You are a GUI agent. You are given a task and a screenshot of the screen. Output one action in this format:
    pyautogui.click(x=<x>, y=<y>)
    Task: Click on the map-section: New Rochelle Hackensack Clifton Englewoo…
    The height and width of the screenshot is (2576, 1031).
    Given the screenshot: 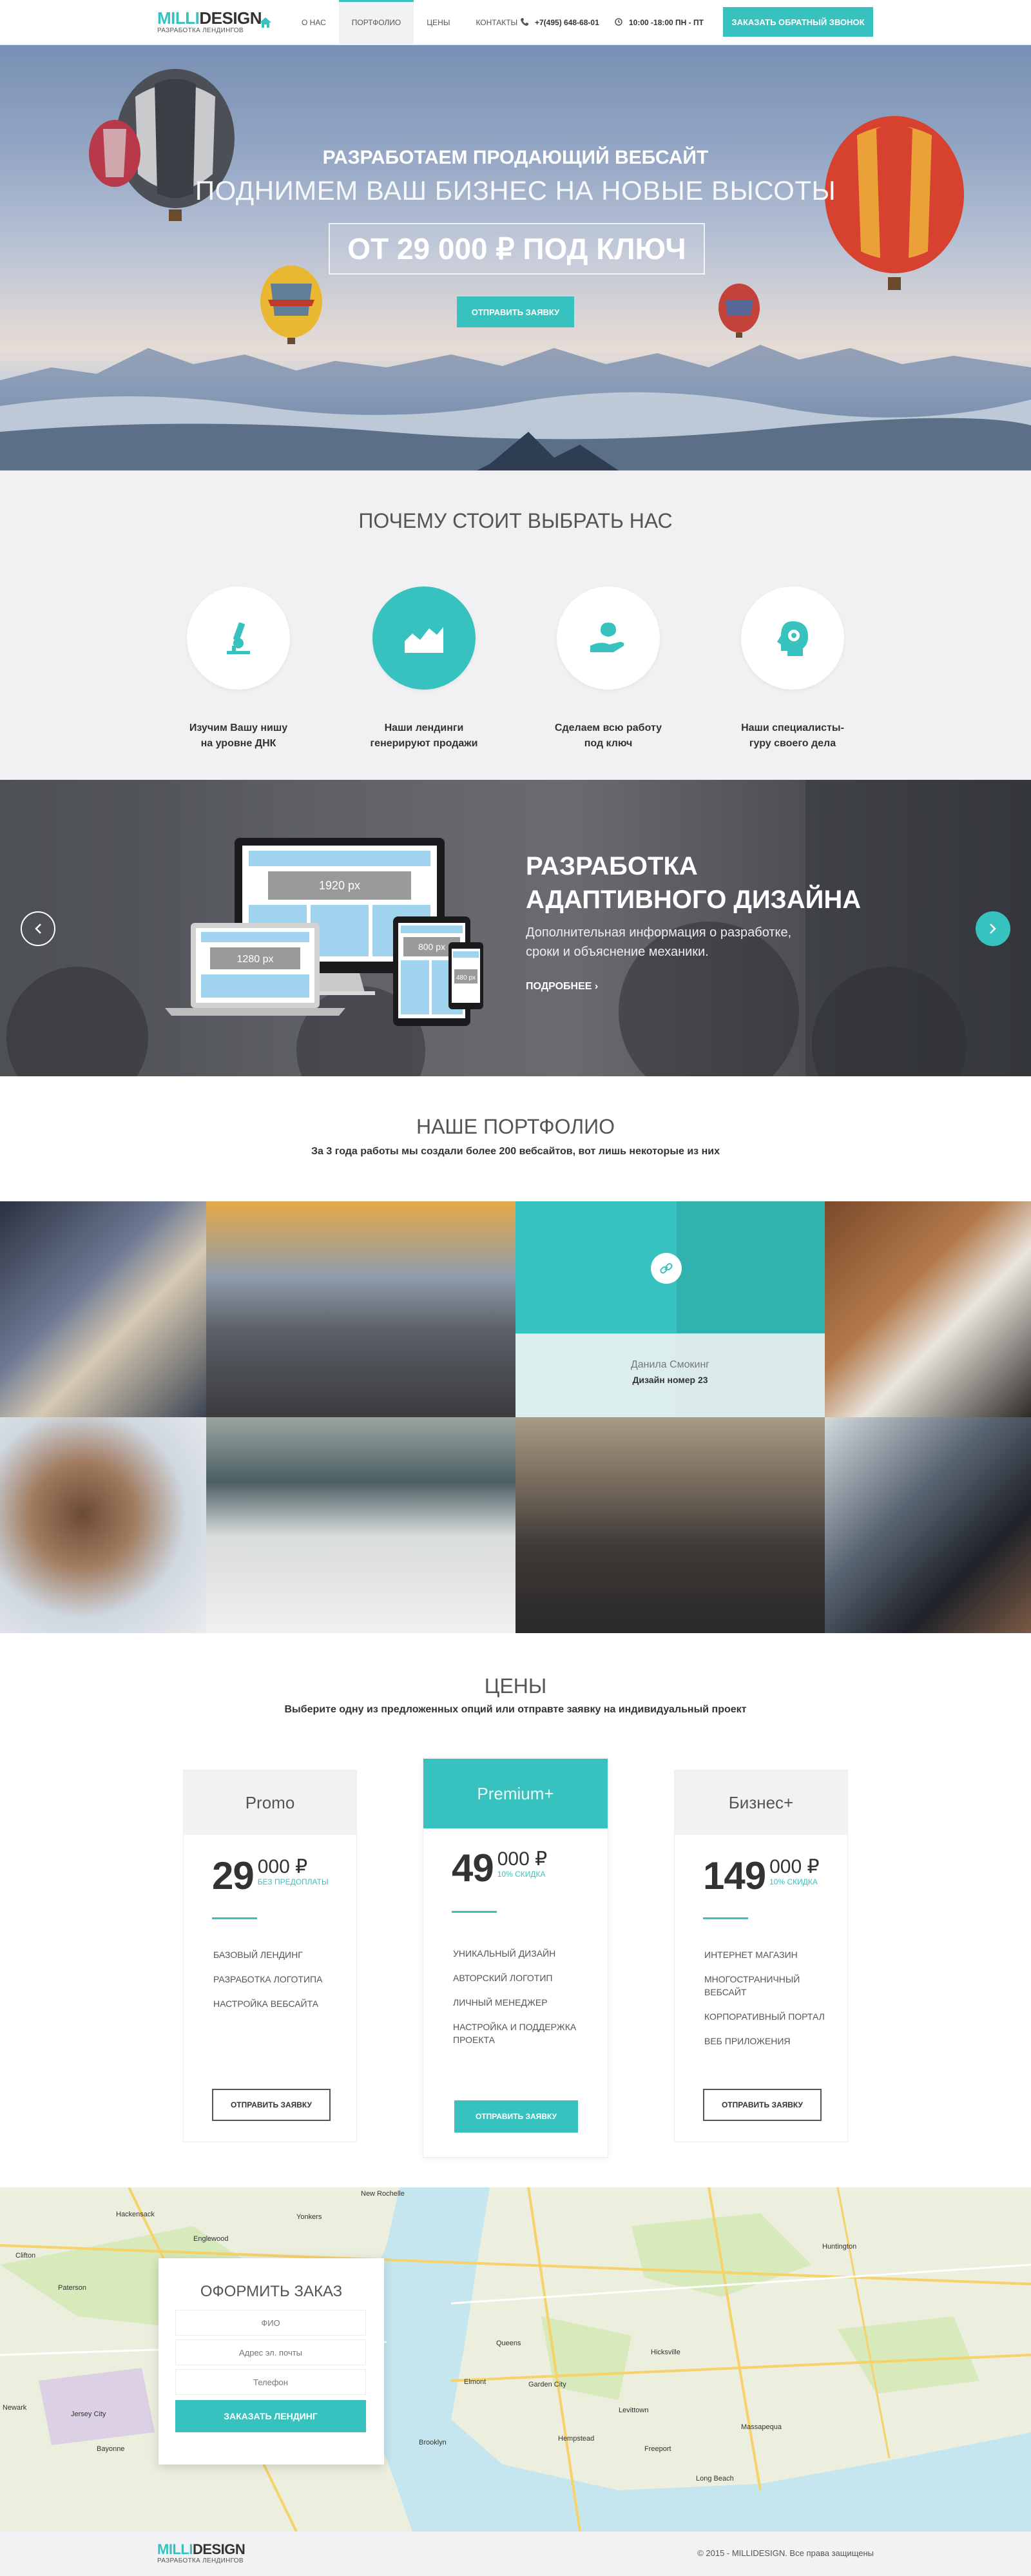 What is the action you would take?
    pyautogui.click(x=515, y=2359)
    